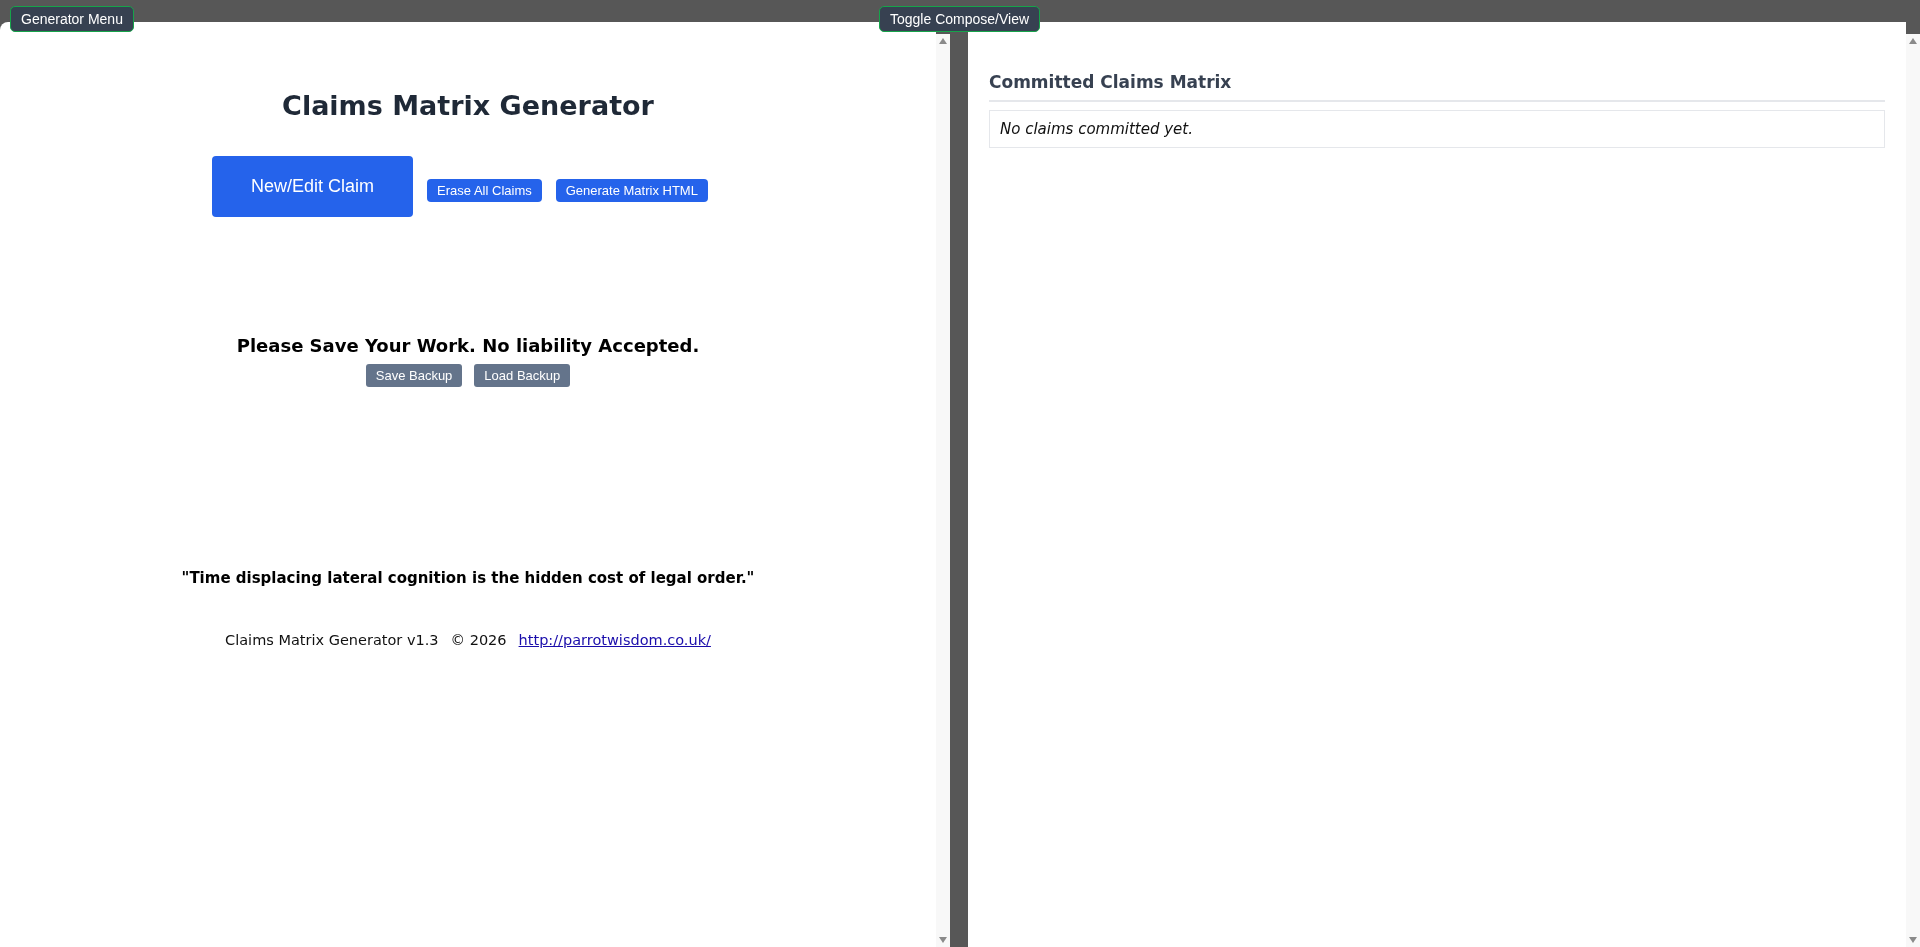  What do you see at coordinates (478, 640) in the screenshot?
I see `copyright-text: © 2026` at bounding box center [478, 640].